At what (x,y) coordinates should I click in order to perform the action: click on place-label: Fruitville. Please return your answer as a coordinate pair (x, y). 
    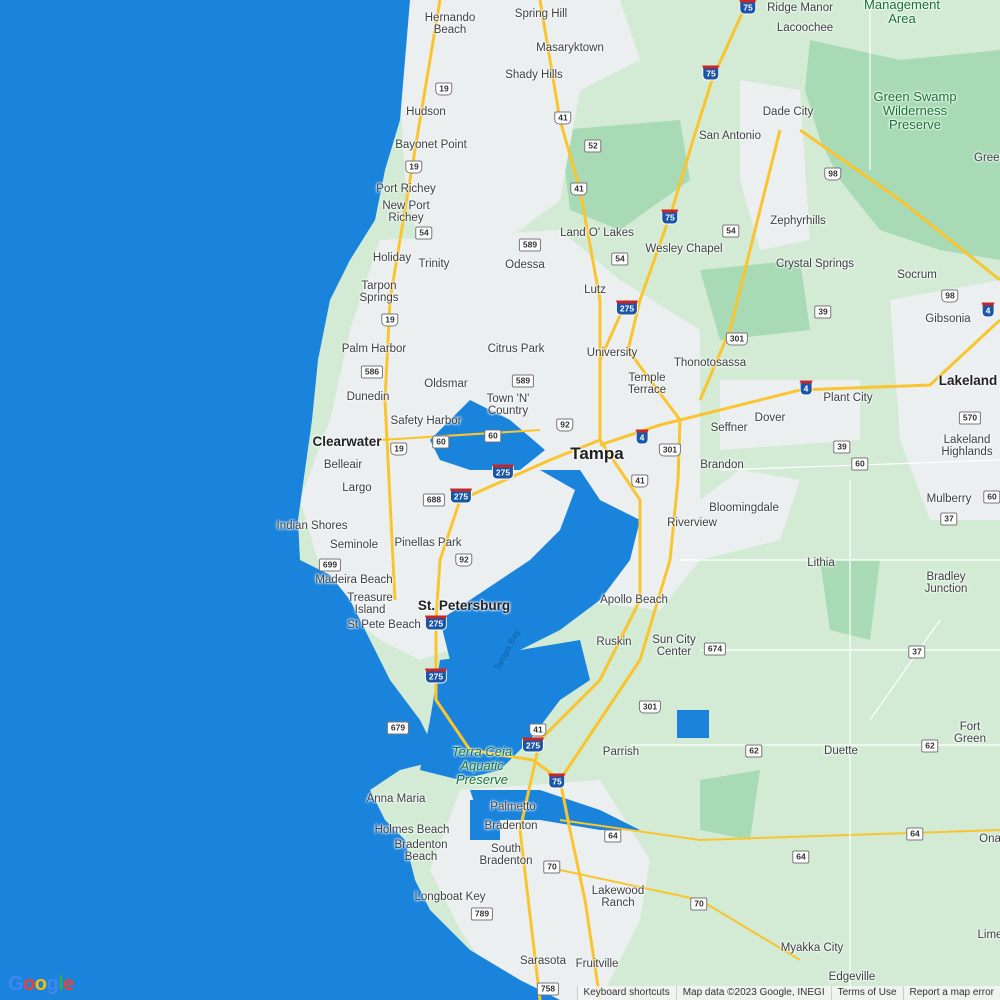
    Looking at the image, I should click on (597, 964).